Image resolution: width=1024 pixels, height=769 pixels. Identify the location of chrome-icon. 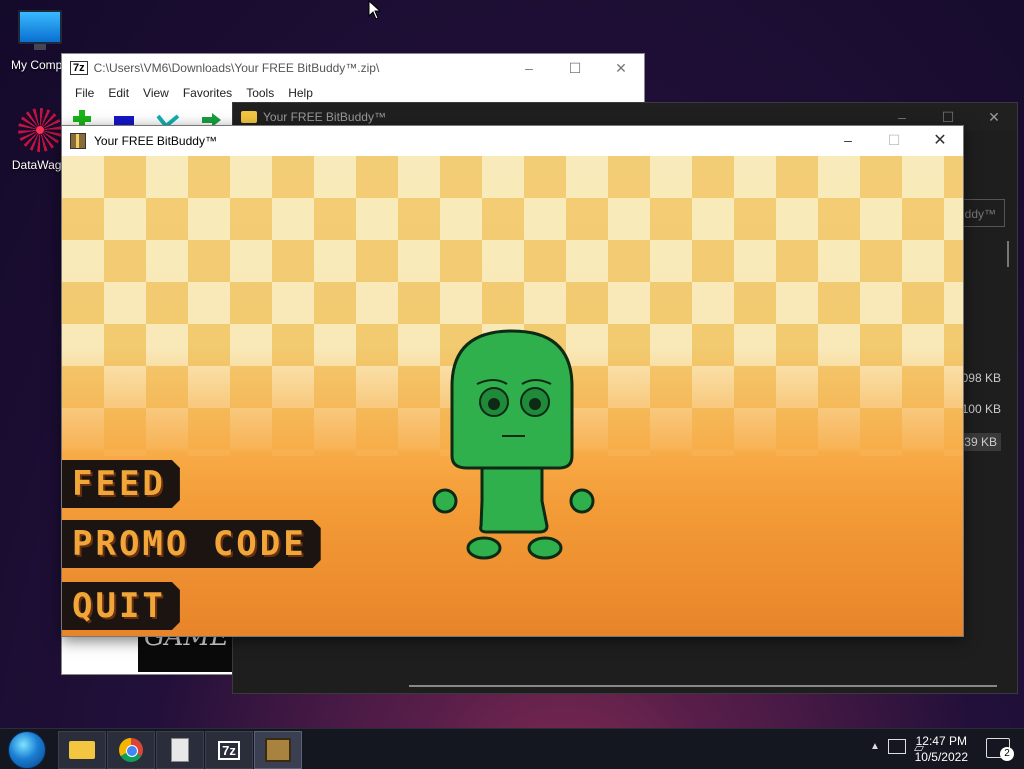
(131, 750).